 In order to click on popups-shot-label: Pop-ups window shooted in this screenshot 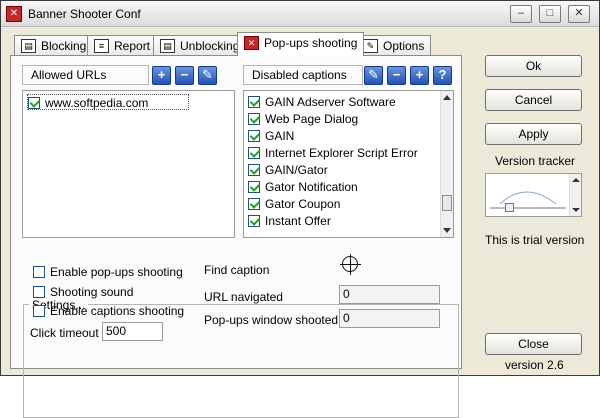, I will do `click(271, 320)`.